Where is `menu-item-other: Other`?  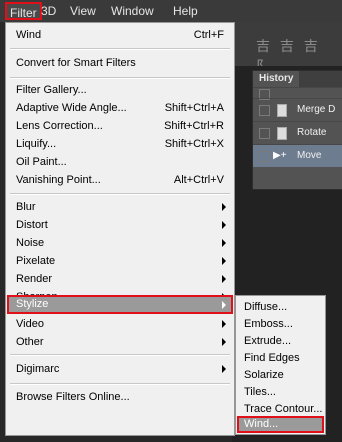
menu-item-other: Other is located at coordinates (120, 342).